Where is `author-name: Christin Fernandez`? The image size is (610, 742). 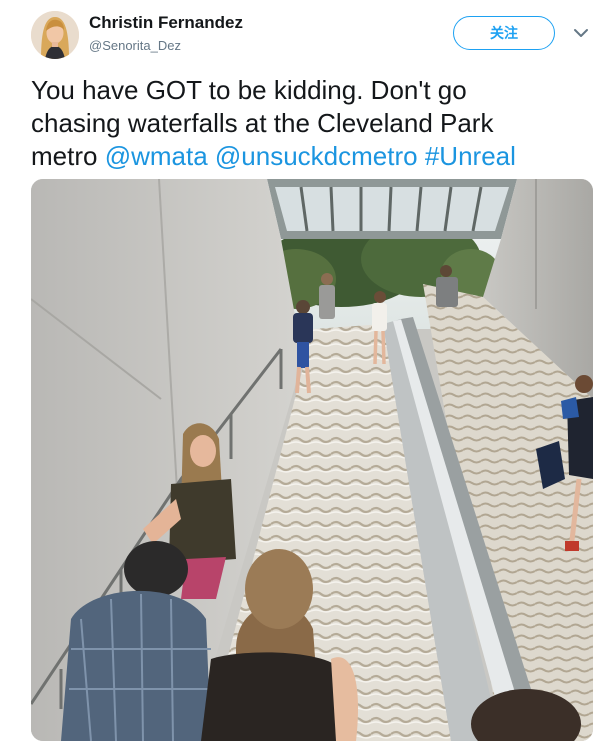
author-name: Christin Fernandez is located at coordinates (166, 23).